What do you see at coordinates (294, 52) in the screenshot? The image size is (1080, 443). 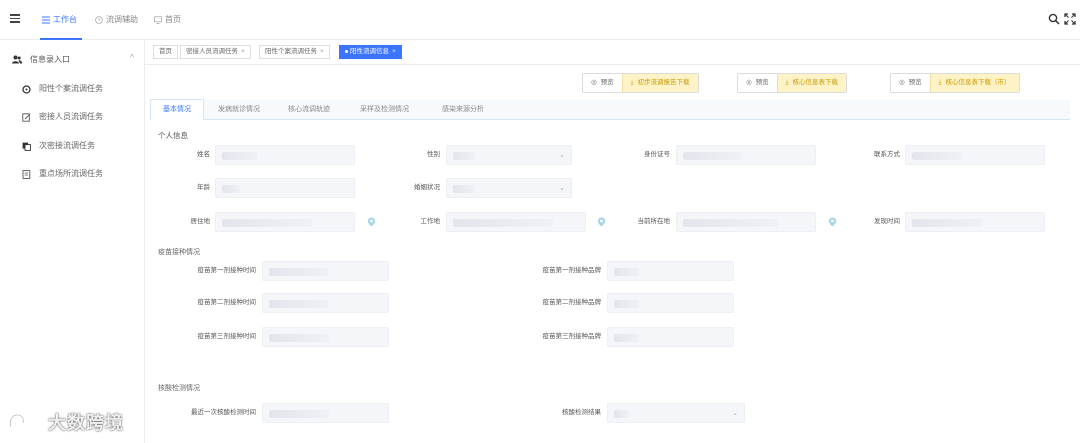 I see `breadcrumb-tag-positive-case: 阳性个案流调任务 ×` at bounding box center [294, 52].